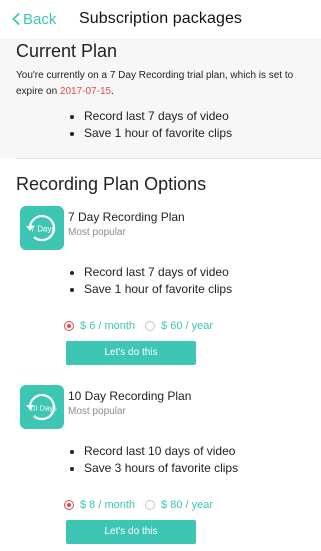 The height and width of the screenshot is (551, 321). I want to click on feature-item: Record last 10 days of video, so click(154, 451).